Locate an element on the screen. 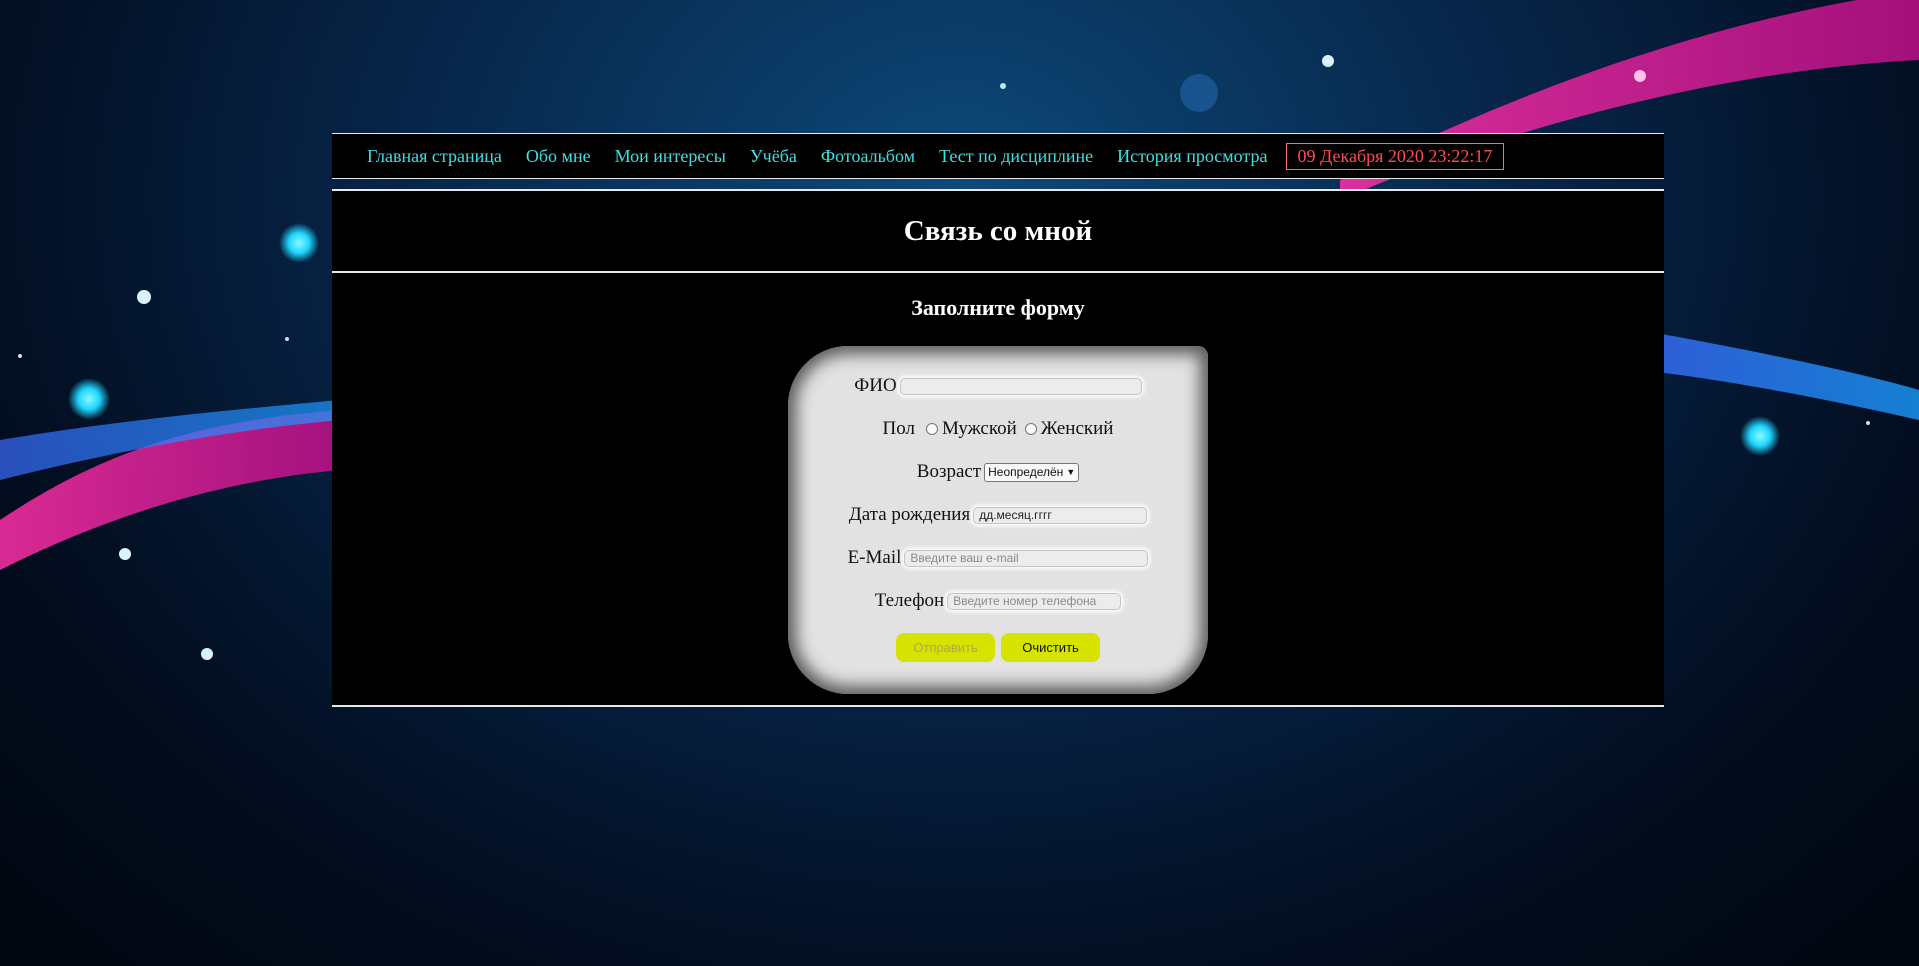 This screenshot has height=966, width=1919. age-label: Возраст is located at coordinates (949, 471).